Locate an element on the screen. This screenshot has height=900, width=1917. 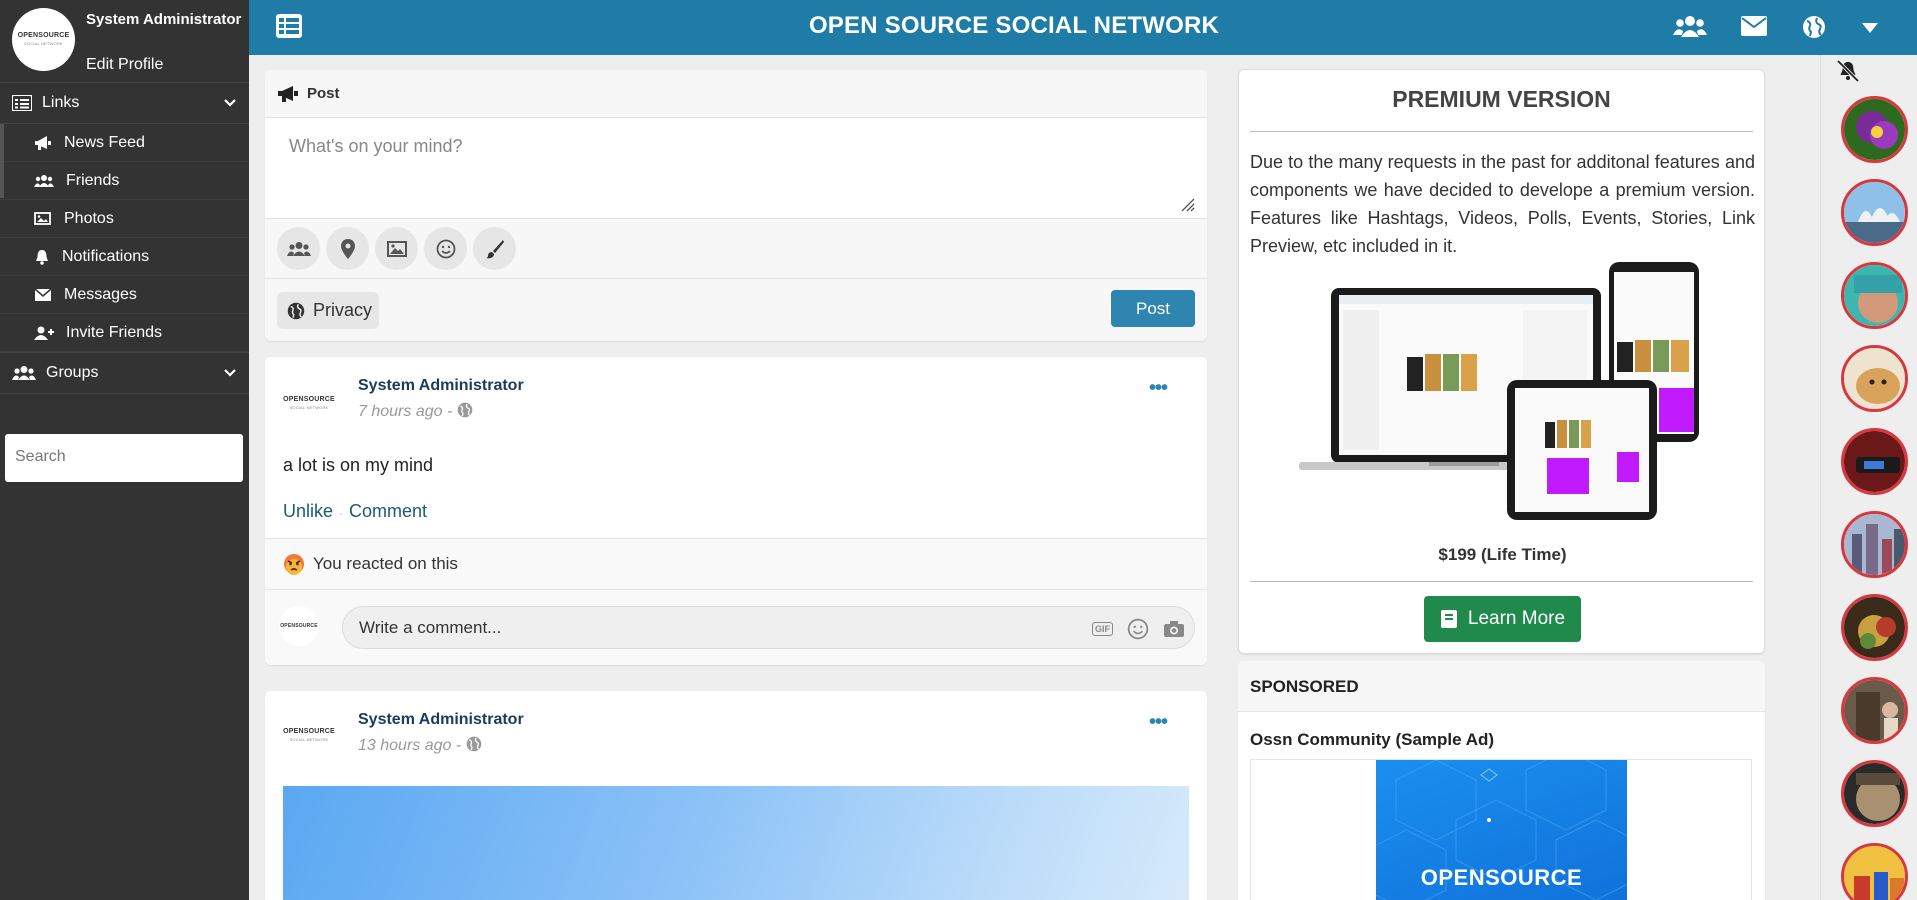
background-brush-button is located at coordinates (494, 248).